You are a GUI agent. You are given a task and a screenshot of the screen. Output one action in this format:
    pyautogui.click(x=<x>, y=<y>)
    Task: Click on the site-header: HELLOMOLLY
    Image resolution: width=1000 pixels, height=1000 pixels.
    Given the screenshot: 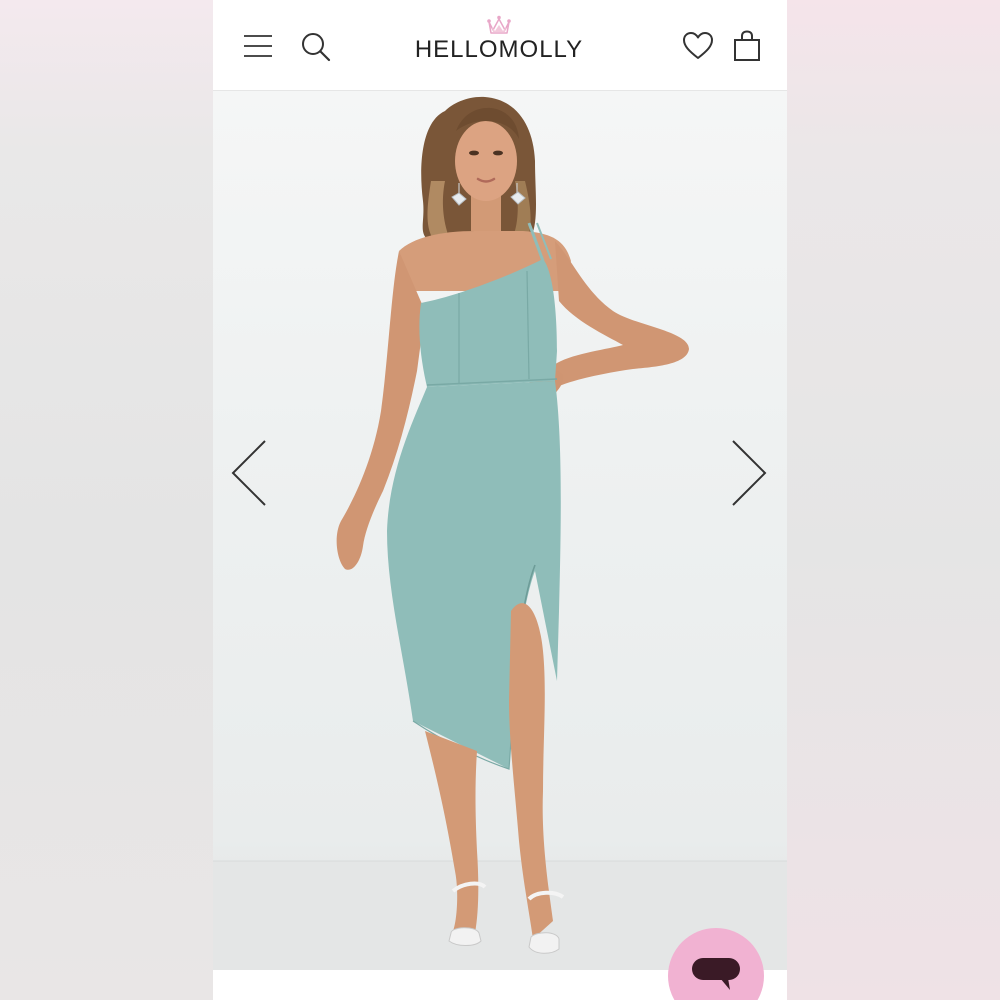 What is the action you would take?
    pyautogui.click(x=500, y=45)
    